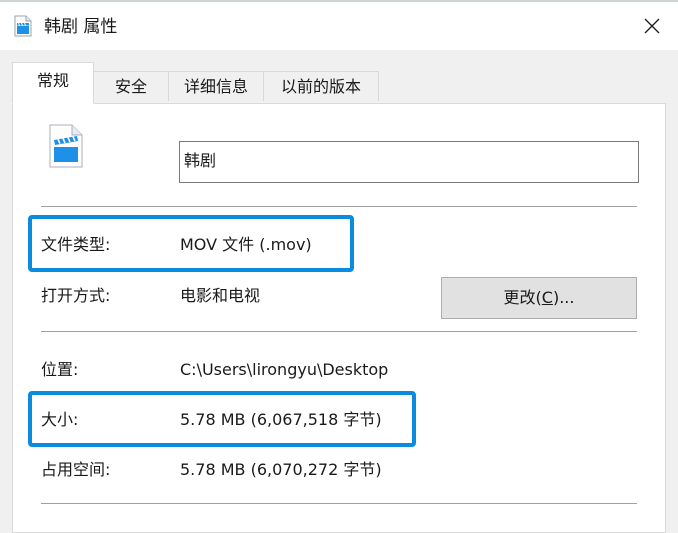 The image size is (678, 533). I want to click on file-type-value: MOV 文件 (.mov), so click(246, 244).